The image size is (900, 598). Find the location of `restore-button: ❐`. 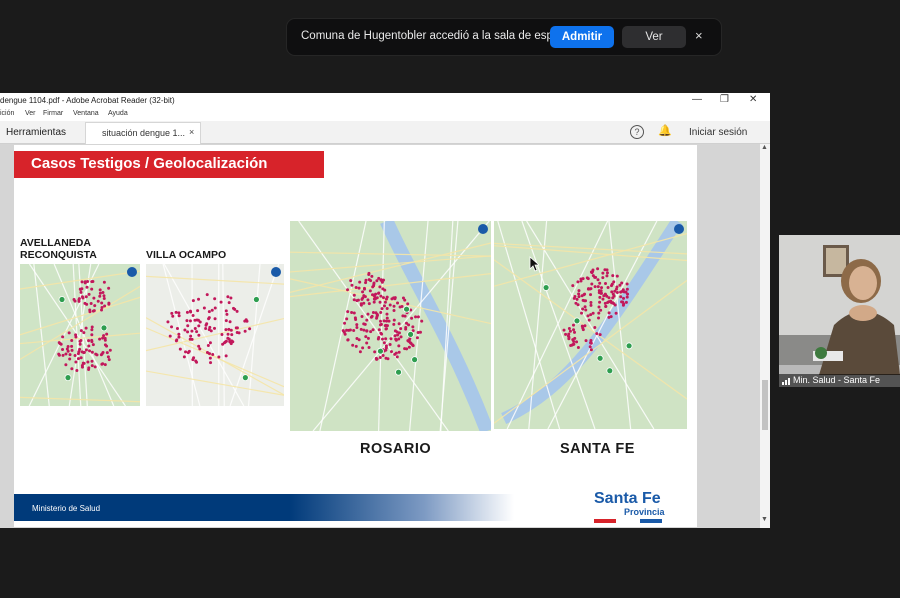

restore-button: ❐ is located at coordinates (724, 99).